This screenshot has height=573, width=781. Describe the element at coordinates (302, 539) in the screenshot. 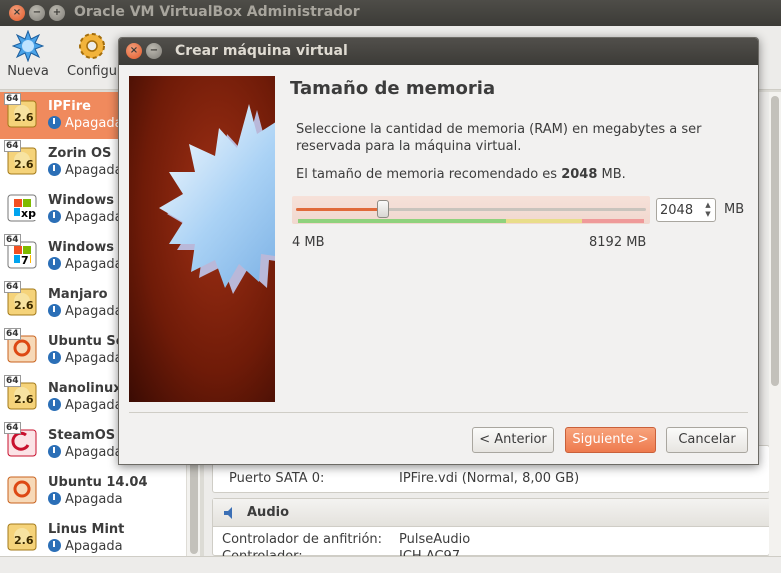

I see `audio-host-key: Controlador de anfitrión:` at that location.